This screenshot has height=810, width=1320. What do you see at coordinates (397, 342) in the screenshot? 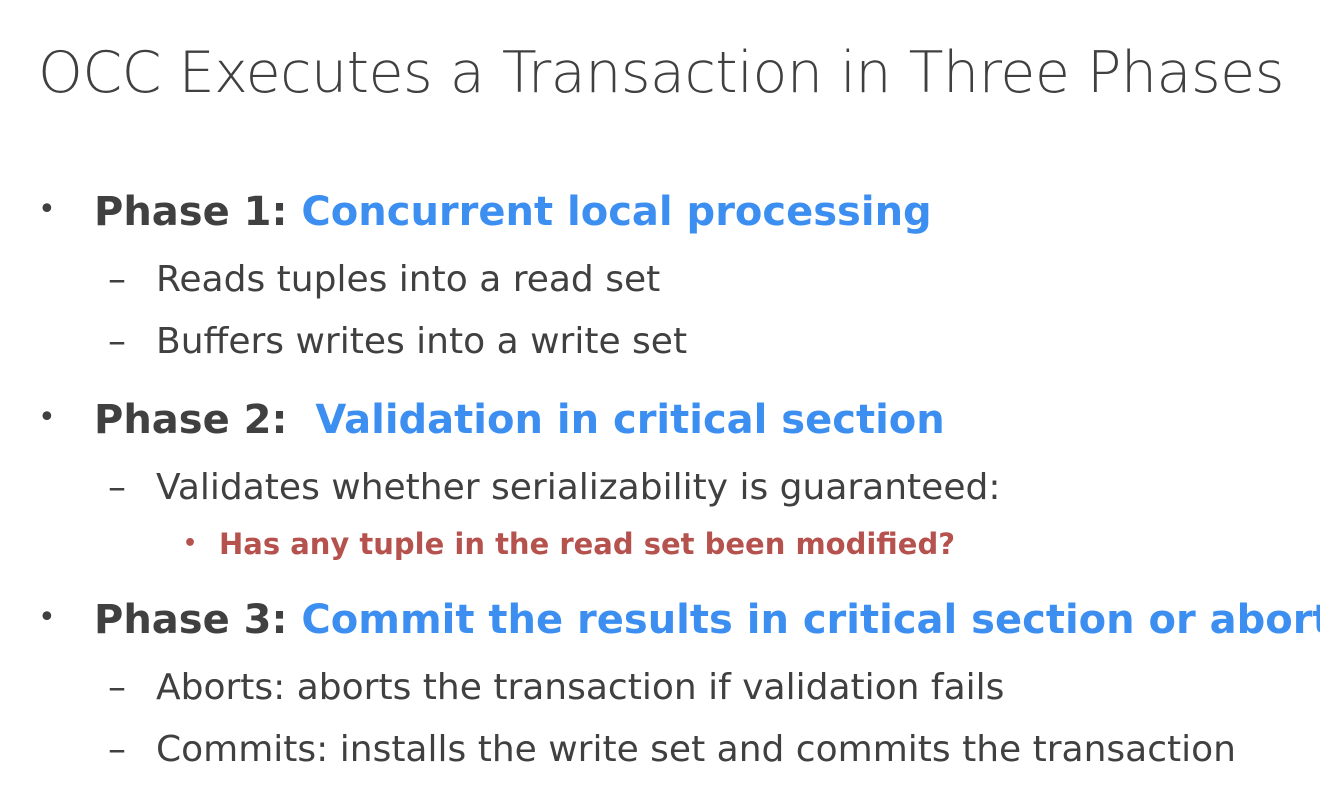
I see `sub-bullet: – Buffers writes into a write set` at bounding box center [397, 342].